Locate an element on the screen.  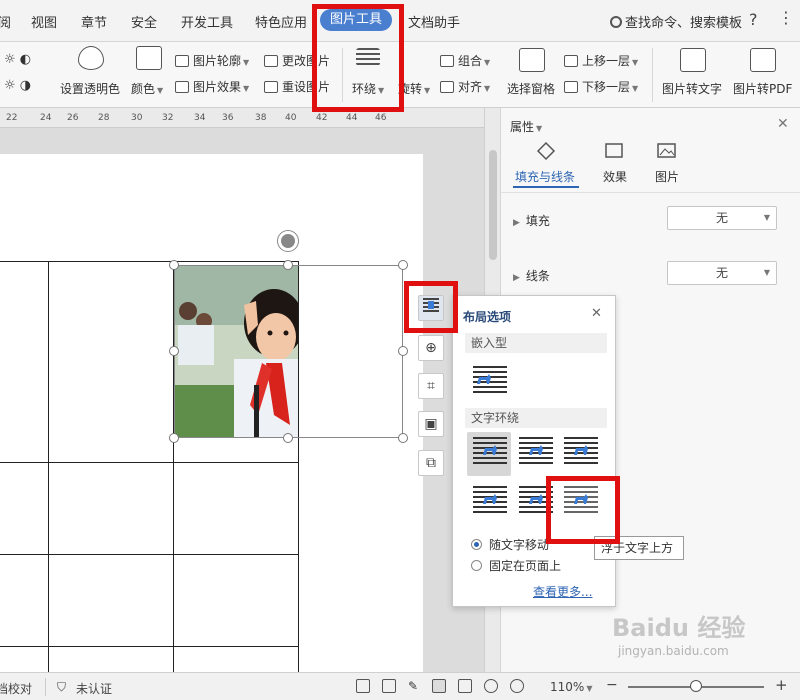
menu-doc-assistant: 文档助手 is located at coordinates (434, 21).